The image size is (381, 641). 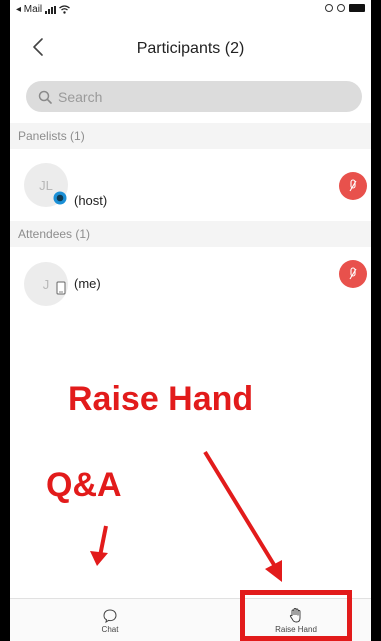 What do you see at coordinates (190, 11) in the screenshot?
I see `status-bar: ◂ Mail` at bounding box center [190, 11].